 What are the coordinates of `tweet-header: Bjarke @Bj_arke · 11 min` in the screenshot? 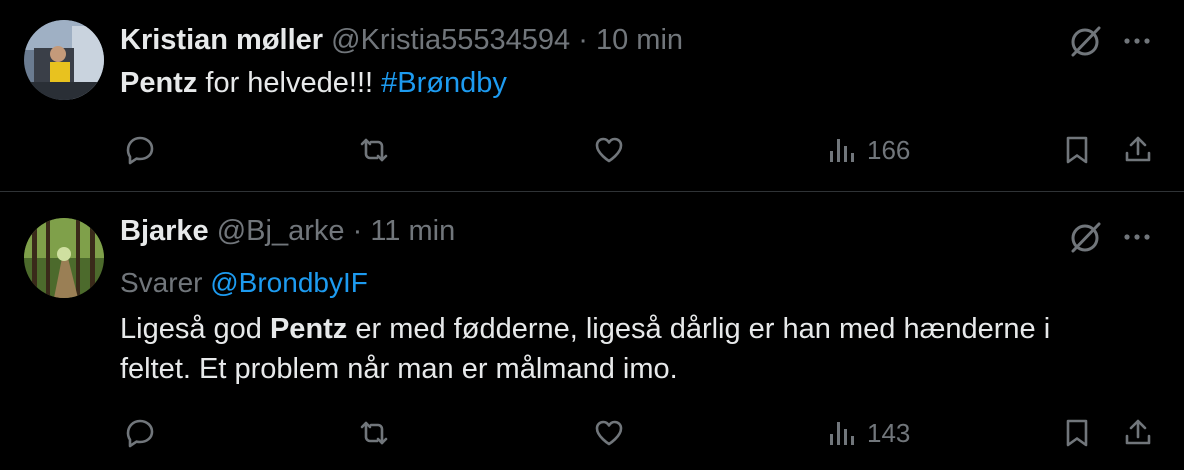 It's located at (287, 231).